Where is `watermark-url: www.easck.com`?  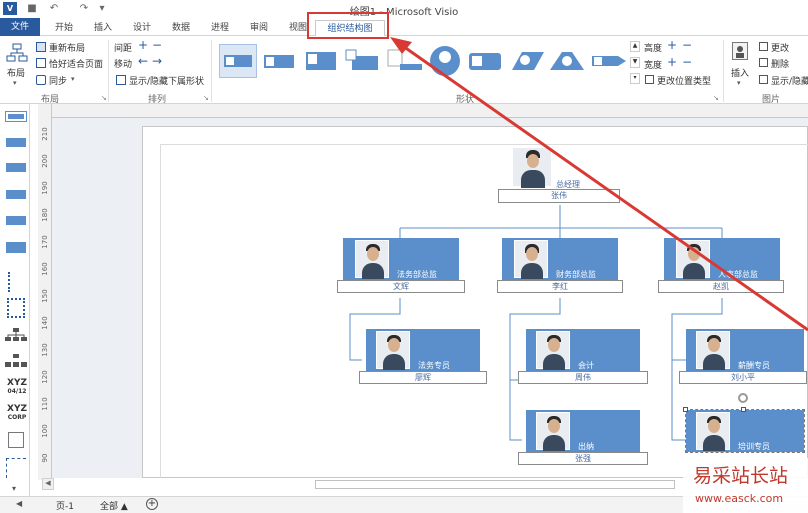 watermark-url: www.easck.com is located at coordinates (739, 498).